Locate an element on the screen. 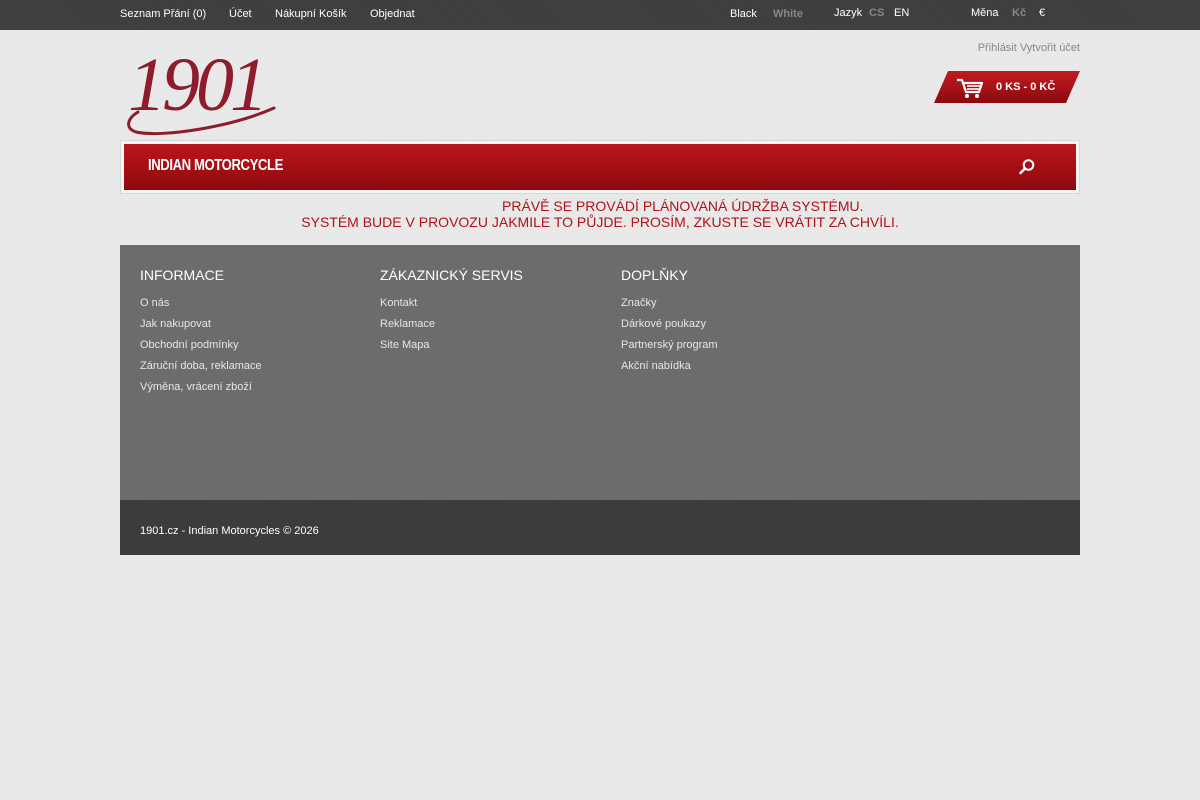  footer-link: Dárkové poukazy is located at coordinates (669, 328).